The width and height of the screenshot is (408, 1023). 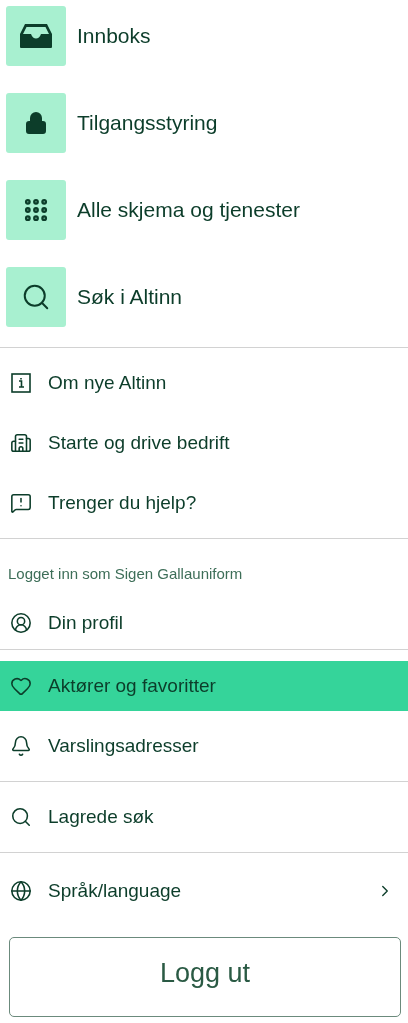 What do you see at coordinates (204, 622) in the screenshot?
I see `menu-link: Din profil` at bounding box center [204, 622].